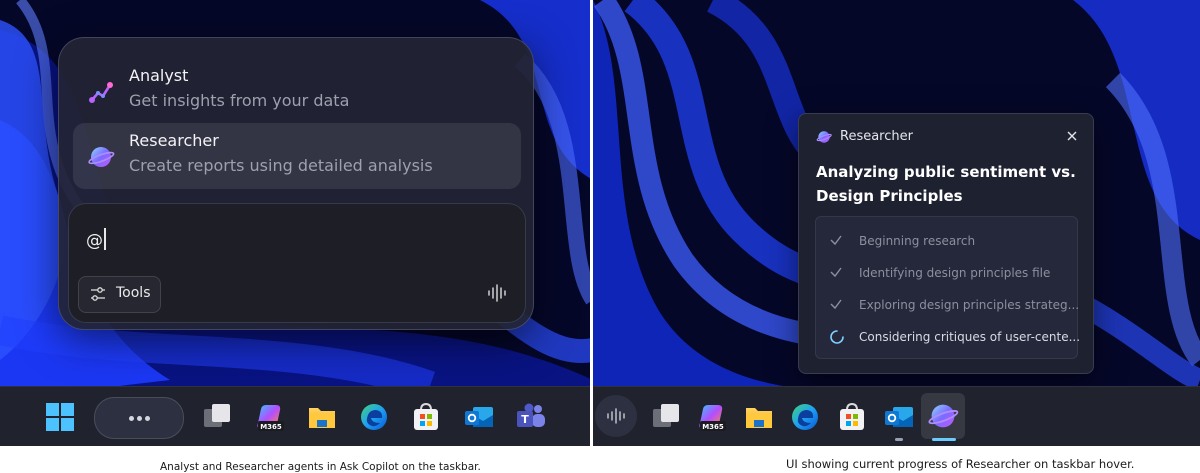 This screenshot has width=1200, height=473. Describe the element at coordinates (101, 92) in the screenshot. I see `analyst-icon` at that location.